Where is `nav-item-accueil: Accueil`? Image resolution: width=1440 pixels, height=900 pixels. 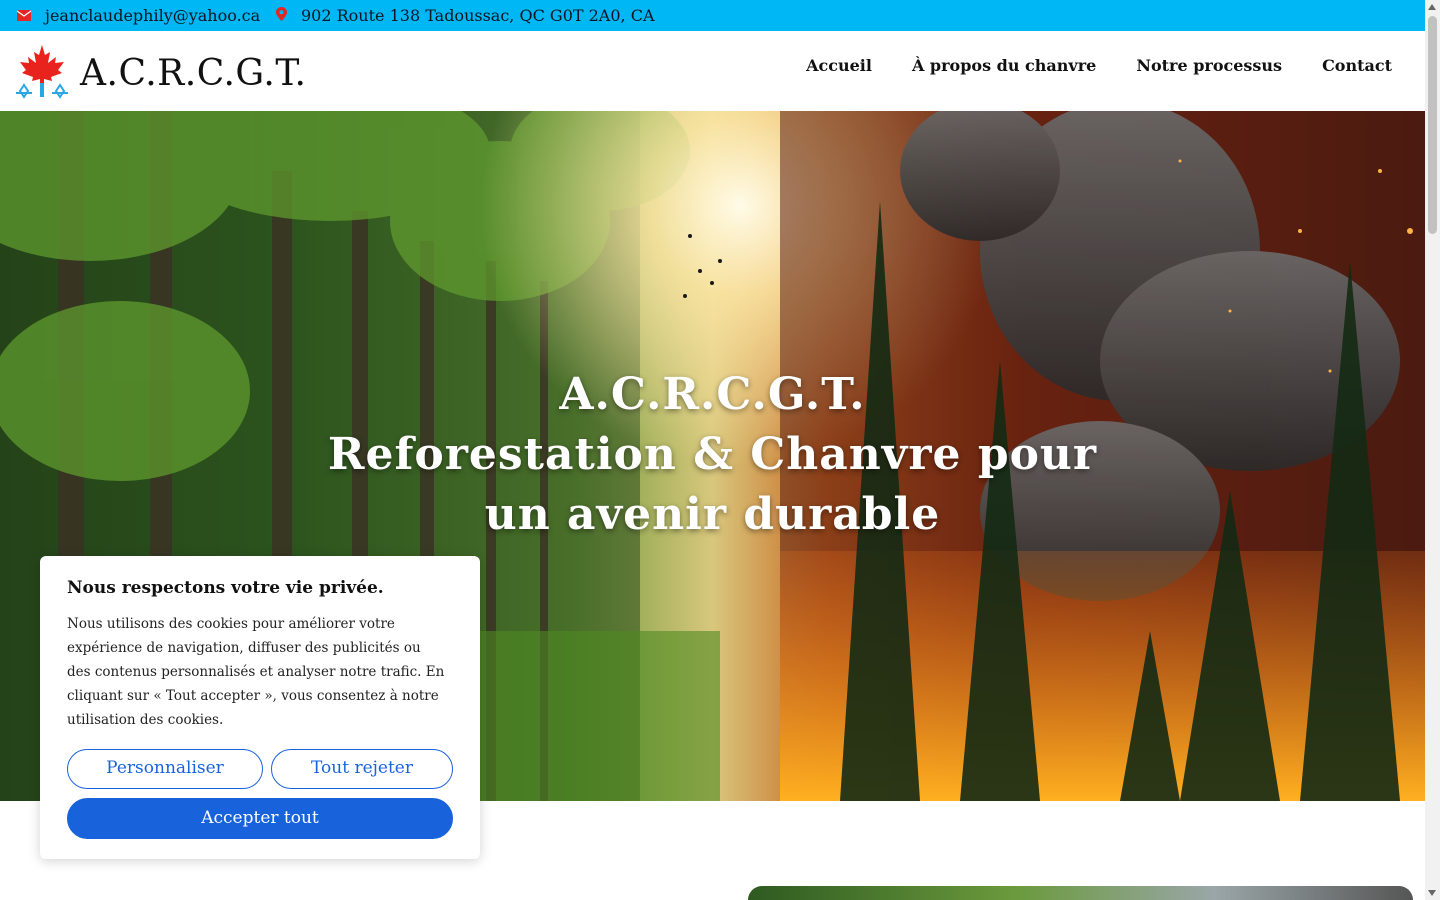
nav-item-accueil: Accueil is located at coordinates (839, 65).